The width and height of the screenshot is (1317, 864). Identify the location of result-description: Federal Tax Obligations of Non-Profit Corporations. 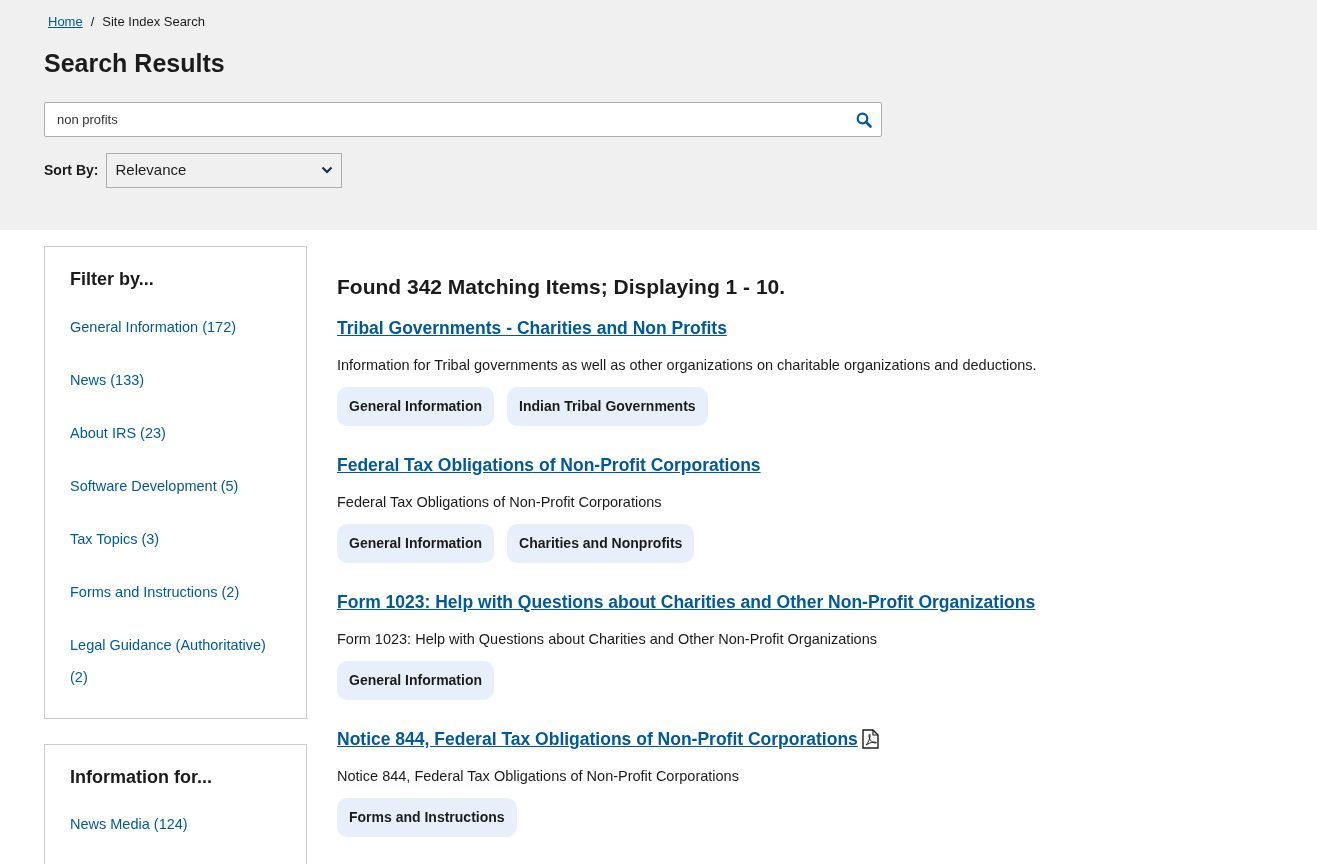
(500, 503).